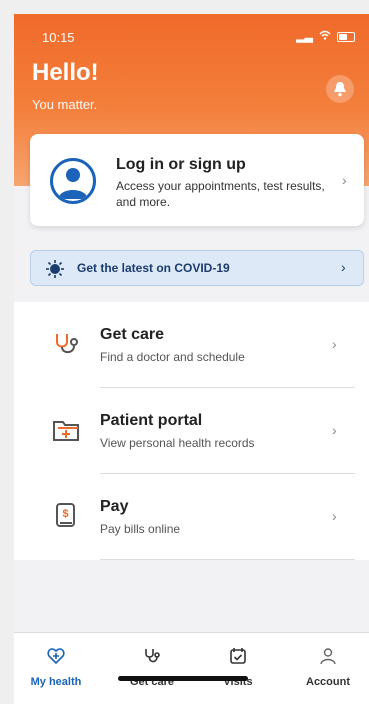 The width and height of the screenshot is (369, 704). What do you see at coordinates (172, 357) in the screenshot?
I see `menu-item-subtitle: Find a doctor and schedule` at bounding box center [172, 357].